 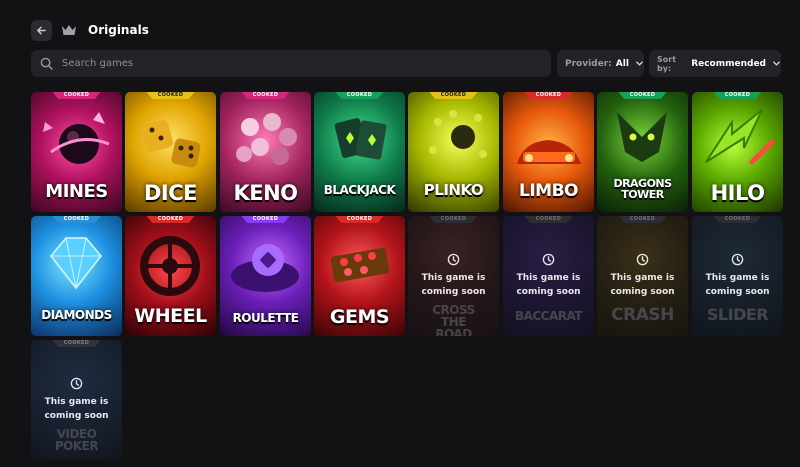 What do you see at coordinates (667, 63) in the screenshot?
I see `sort-label: Sort by:` at bounding box center [667, 63].